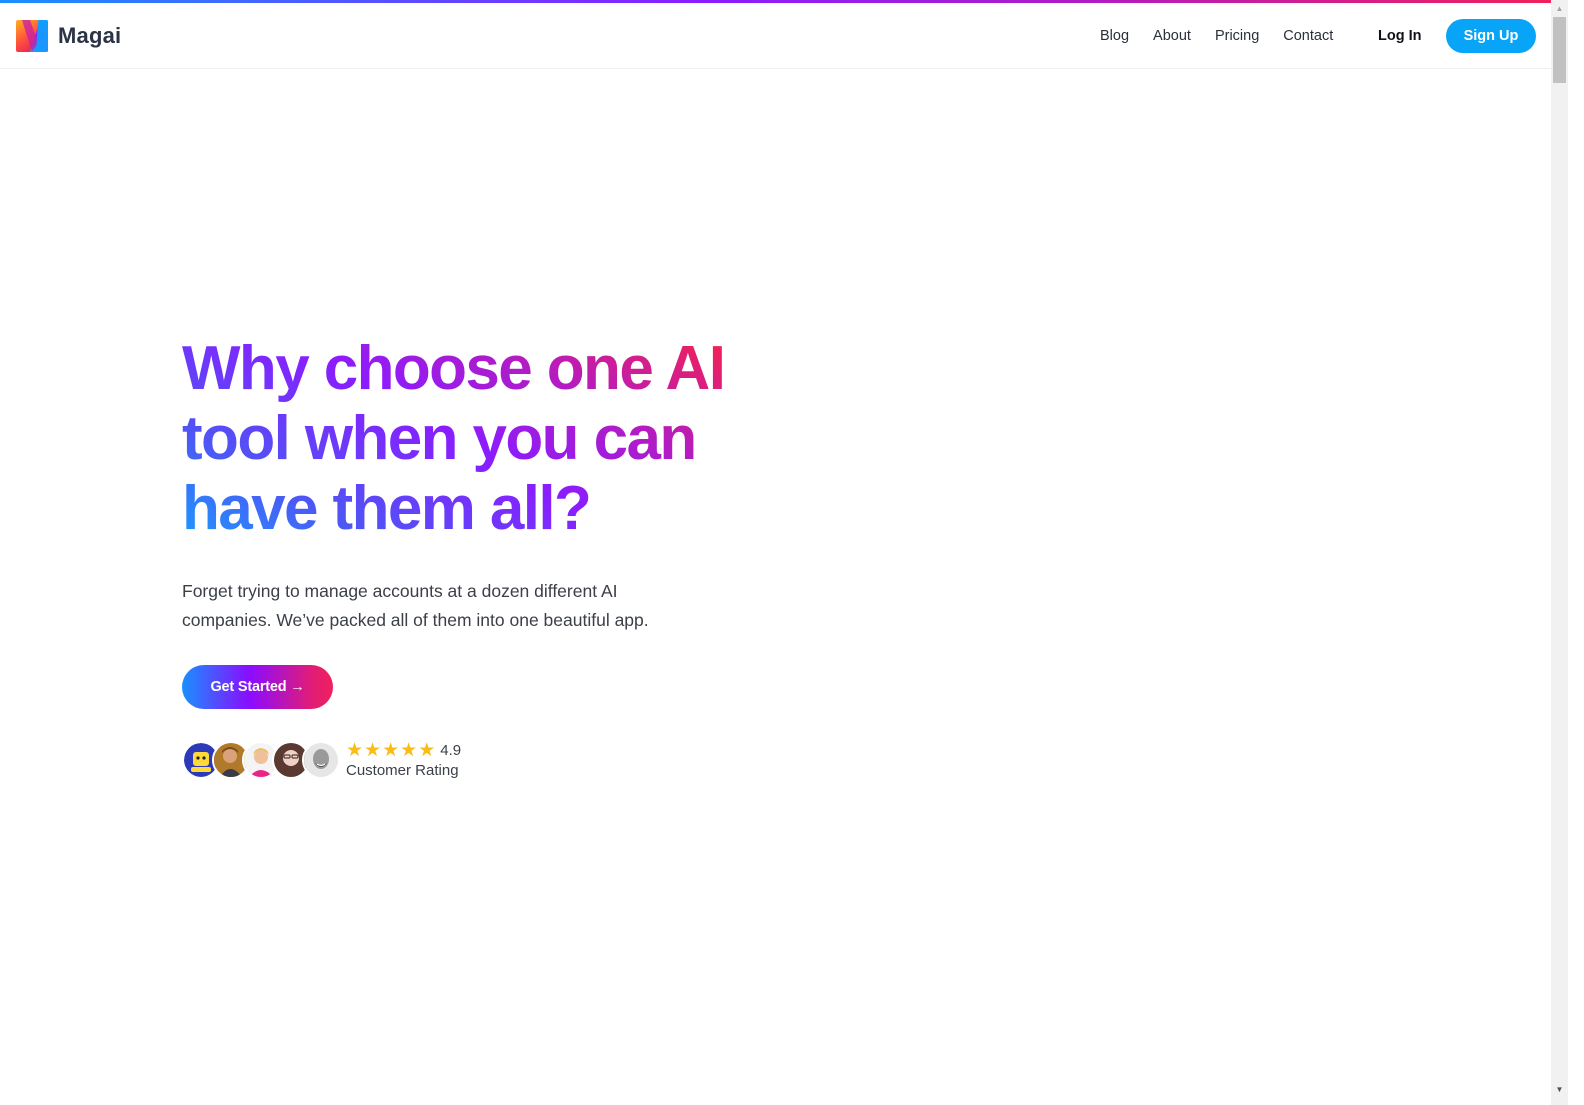  I want to click on rating-score: 4.9, so click(451, 750).